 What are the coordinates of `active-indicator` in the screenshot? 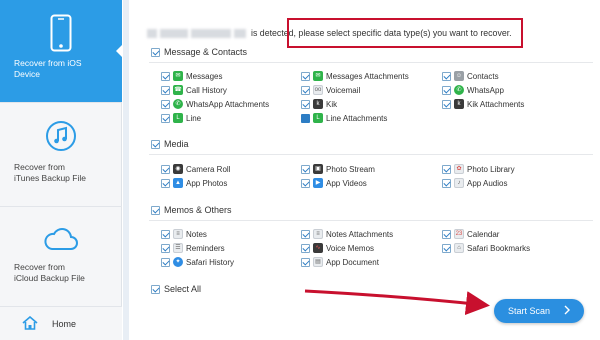 It's located at (119, 51).